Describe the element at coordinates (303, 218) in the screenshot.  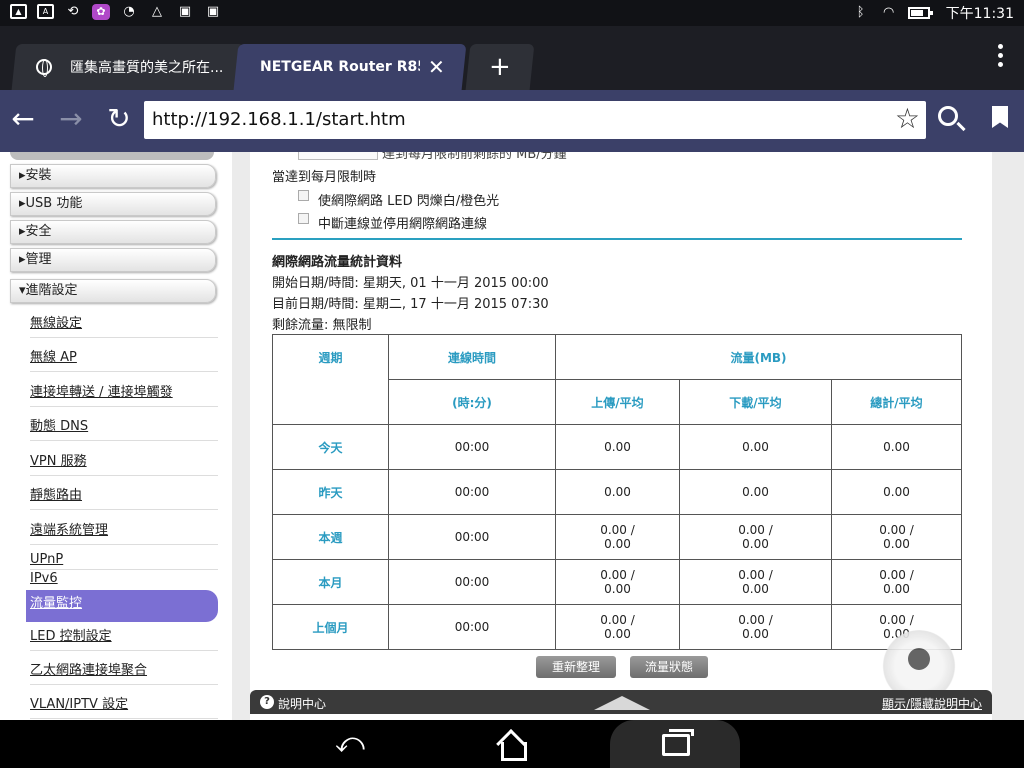
I see `disconnect-checkbox` at that location.